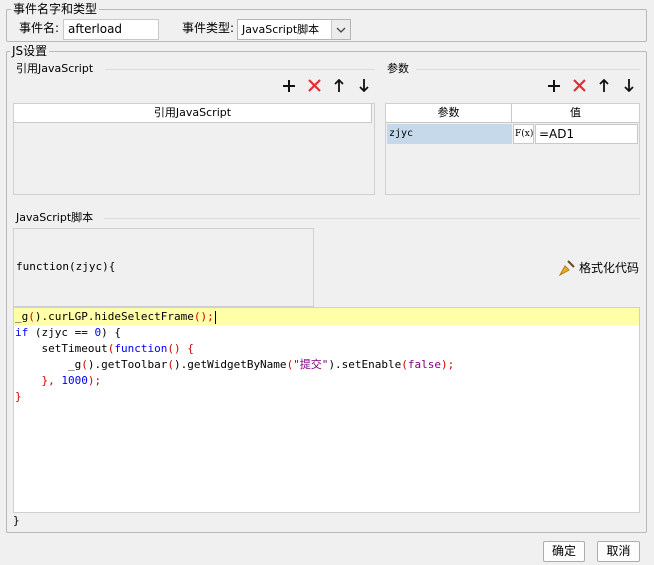 This screenshot has height=565, width=654. What do you see at coordinates (16, 520) in the screenshot?
I see `function-closing-brace: }` at bounding box center [16, 520].